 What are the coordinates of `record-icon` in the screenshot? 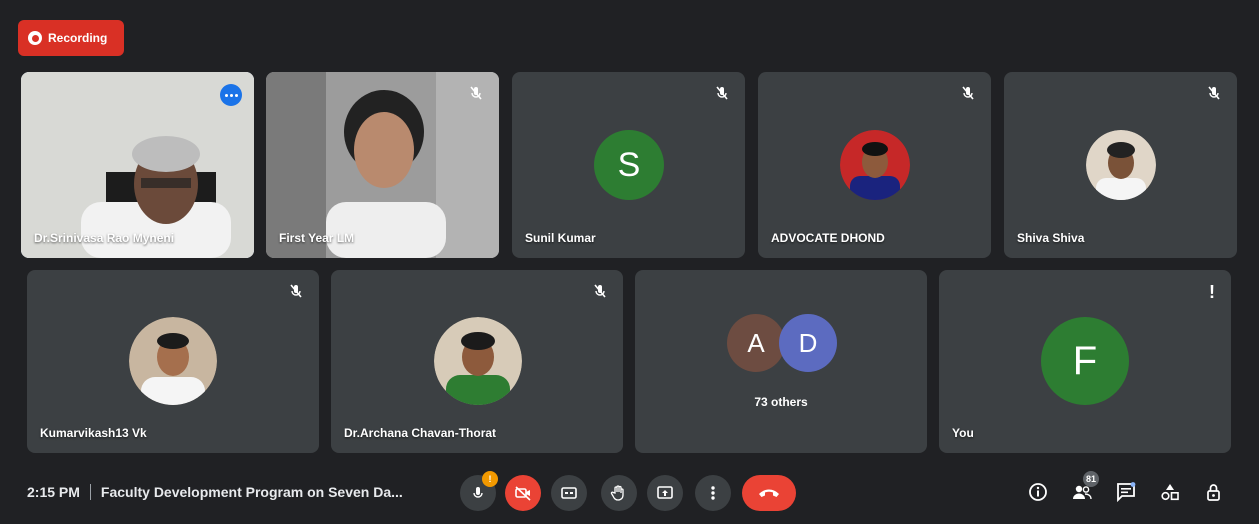 It's located at (35, 38).